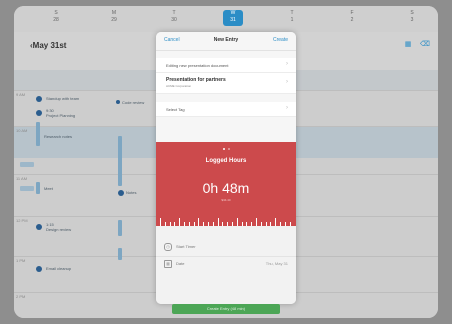 Image resolution: width=452 pixels, height=324 pixels. Describe the element at coordinates (276, 263) in the screenshot. I see `date-value: Thu, May 31` at that location.